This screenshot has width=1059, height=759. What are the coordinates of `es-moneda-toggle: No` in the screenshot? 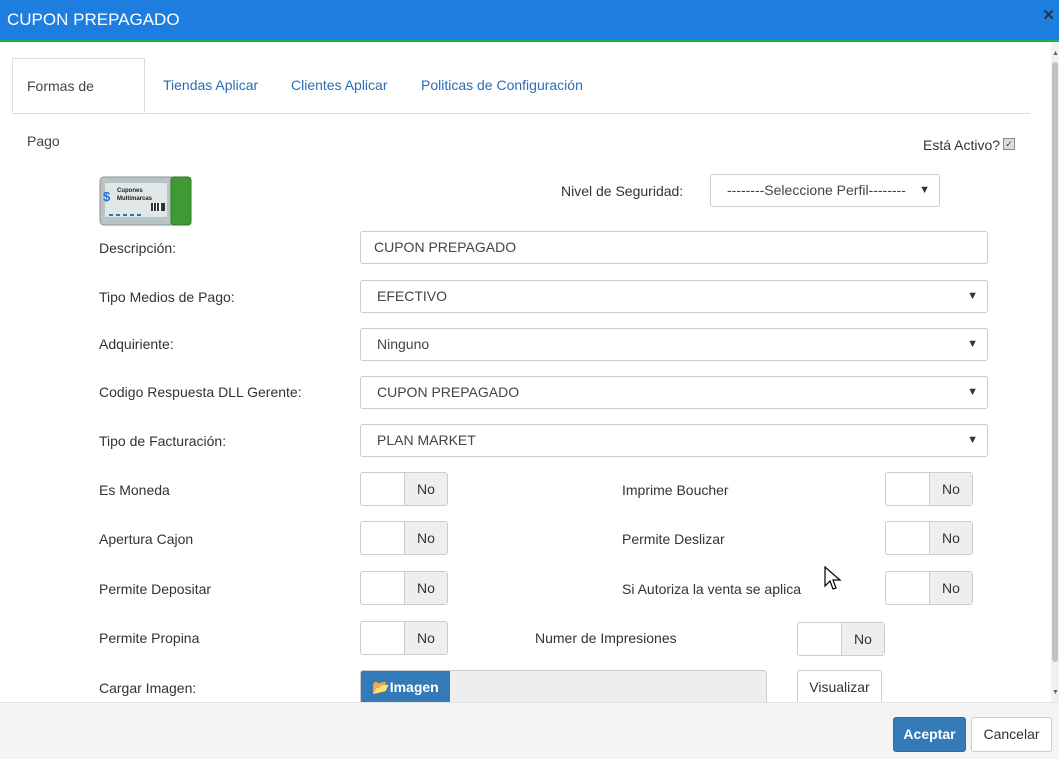 It's located at (404, 489).